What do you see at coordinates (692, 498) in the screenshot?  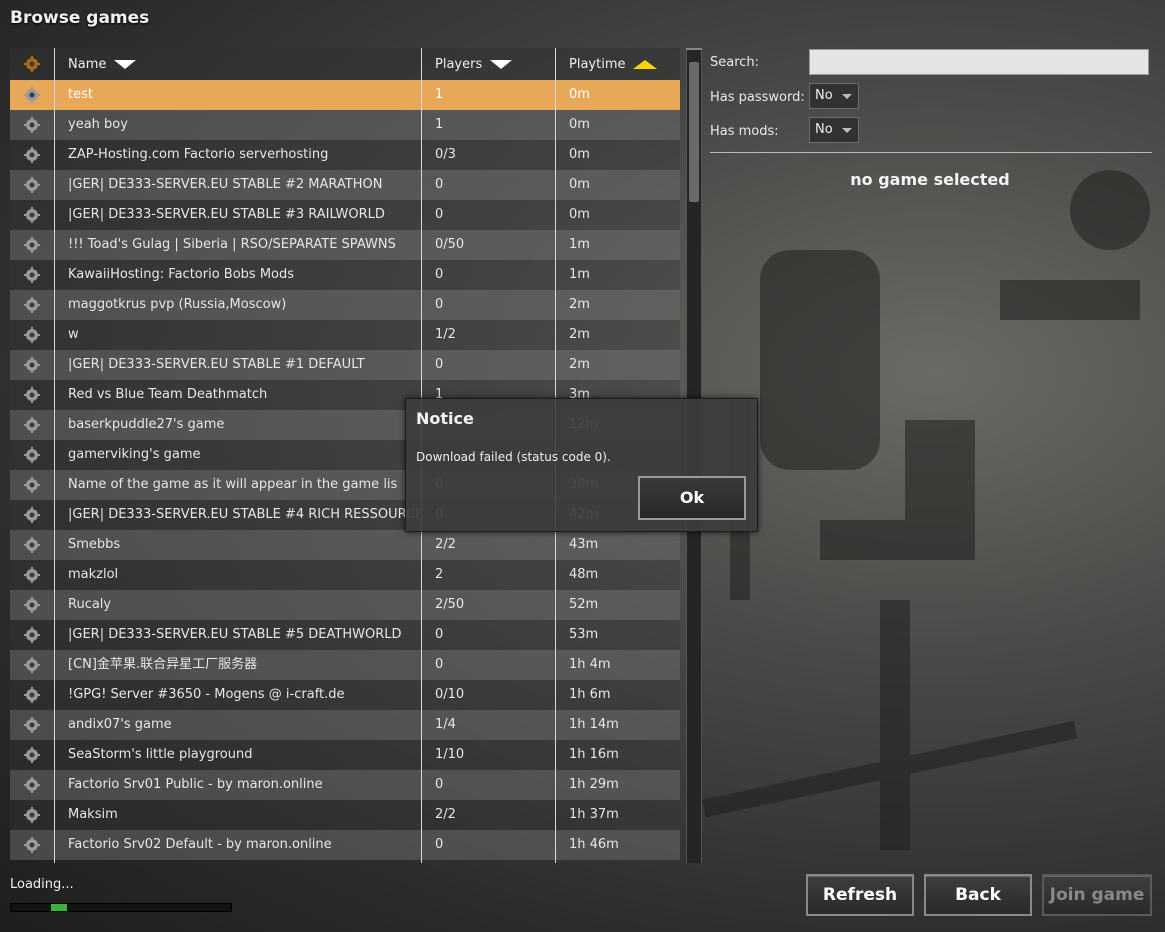 I see `ok-button: Ok` at bounding box center [692, 498].